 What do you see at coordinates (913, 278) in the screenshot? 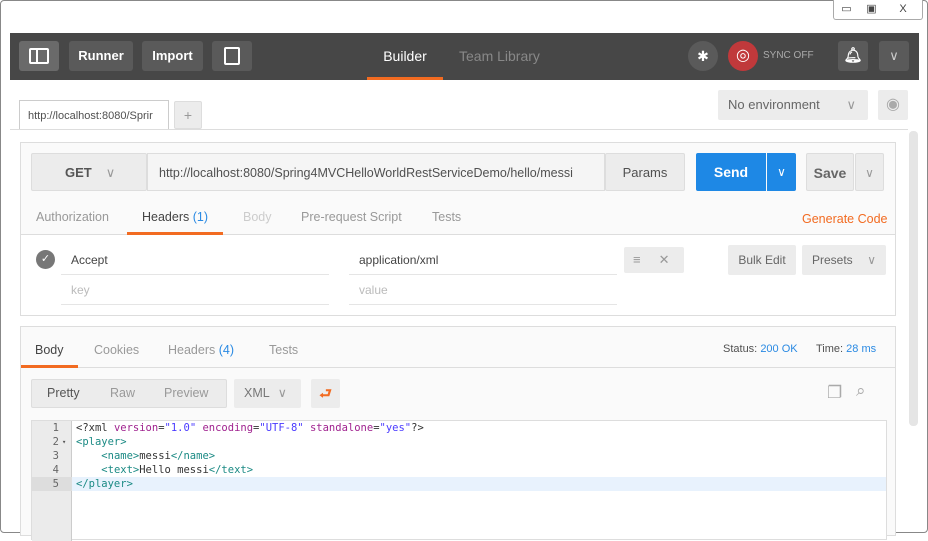
I see `scrollbar` at bounding box center [913, 278].